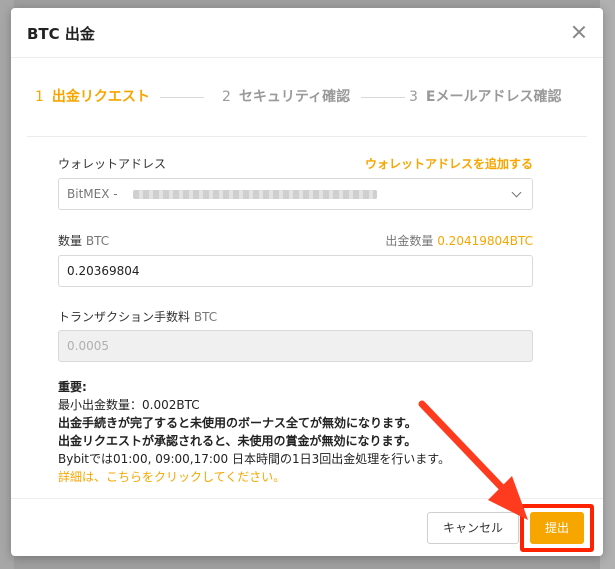  What do you see at coordinates (295, 346) in the screenshot?
I see `fee-input: 0.0005` at bounding box center [295, 346].